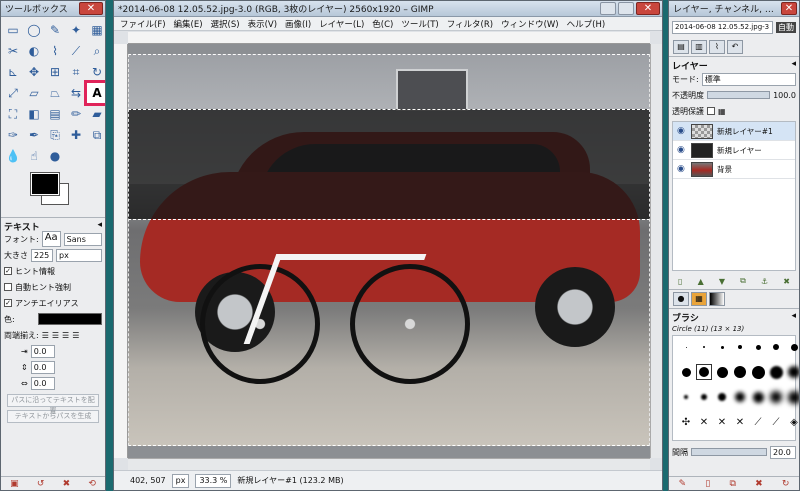 The height and width of the screenshot is (491, 800). I want to click on clone-icon: ⎘, so click(55, 135).